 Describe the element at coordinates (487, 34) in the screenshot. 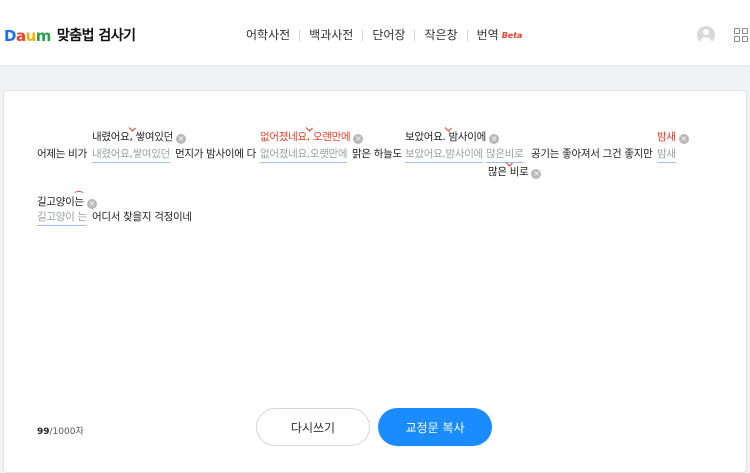

I see `nav-translate-label: 번역` at that location.